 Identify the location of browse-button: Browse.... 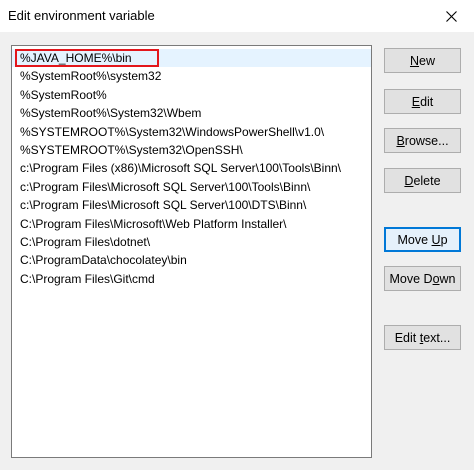
(422, 140).